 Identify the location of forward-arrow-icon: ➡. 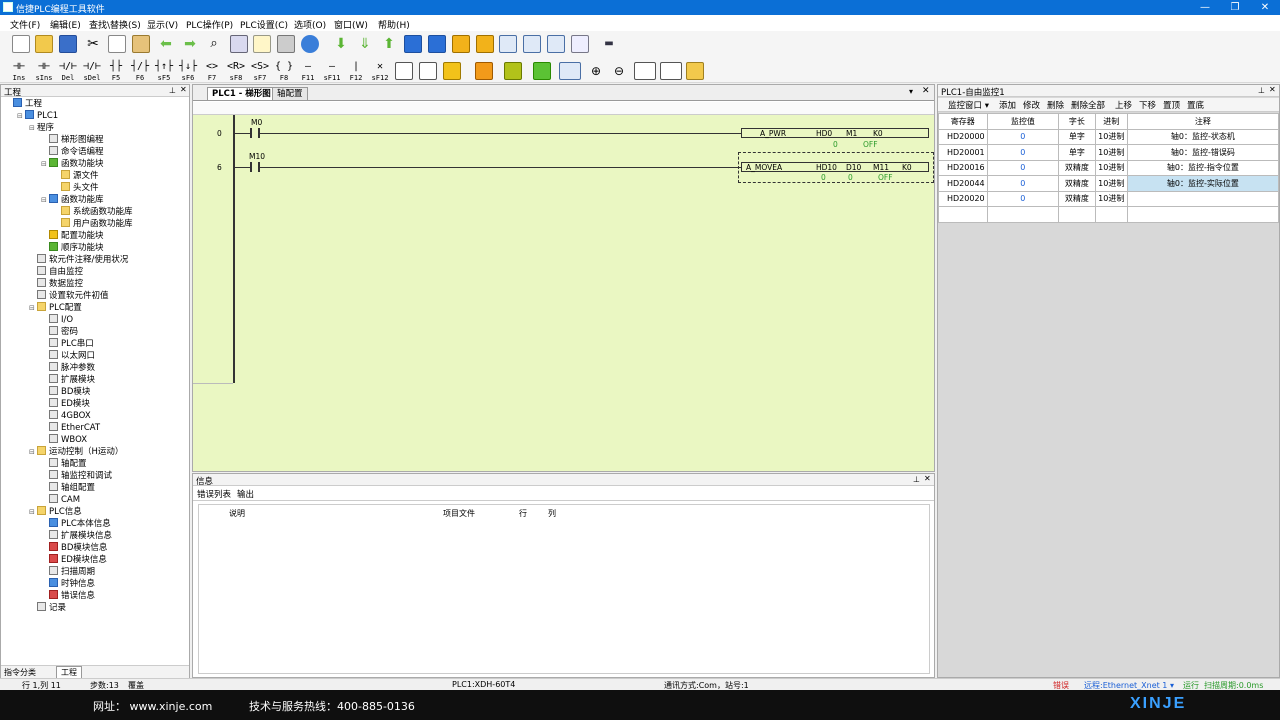
(190, 44).